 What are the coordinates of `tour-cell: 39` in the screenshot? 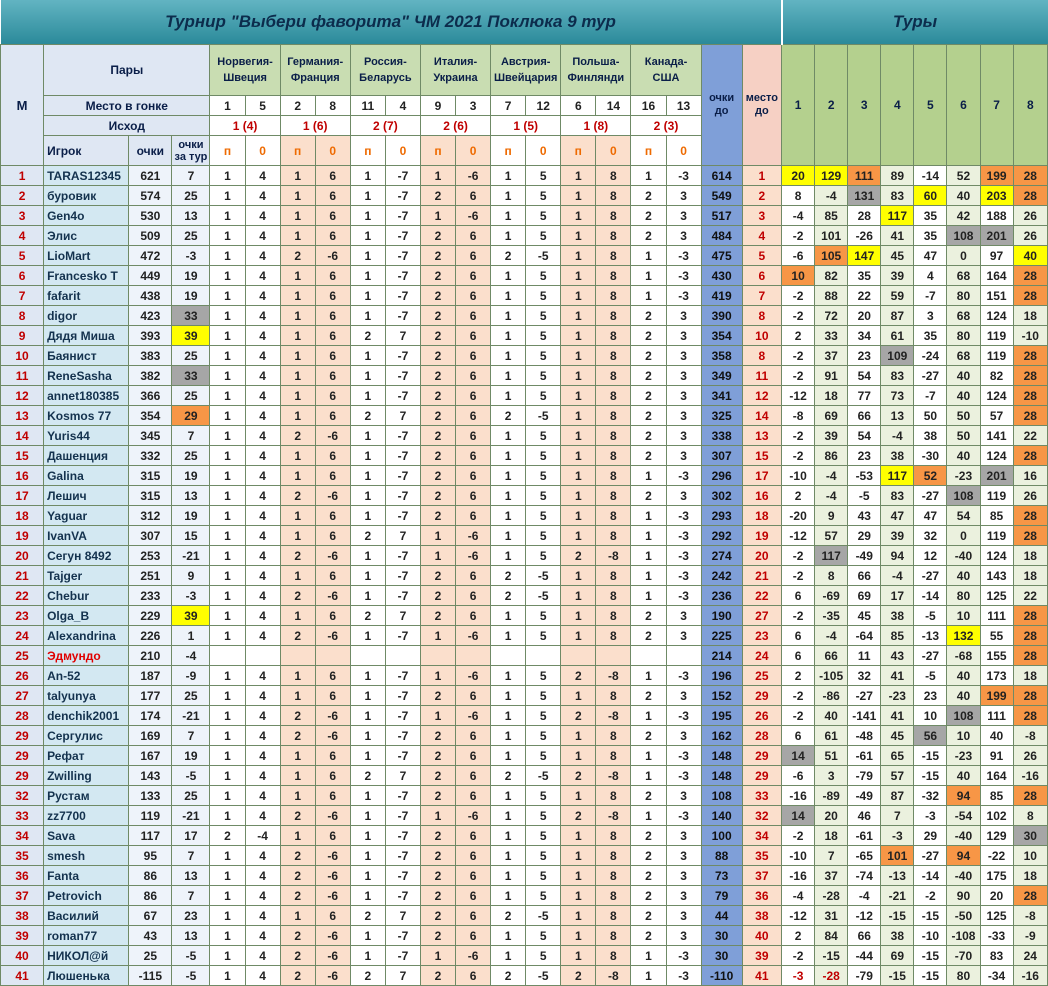 It's located at (897, 275).